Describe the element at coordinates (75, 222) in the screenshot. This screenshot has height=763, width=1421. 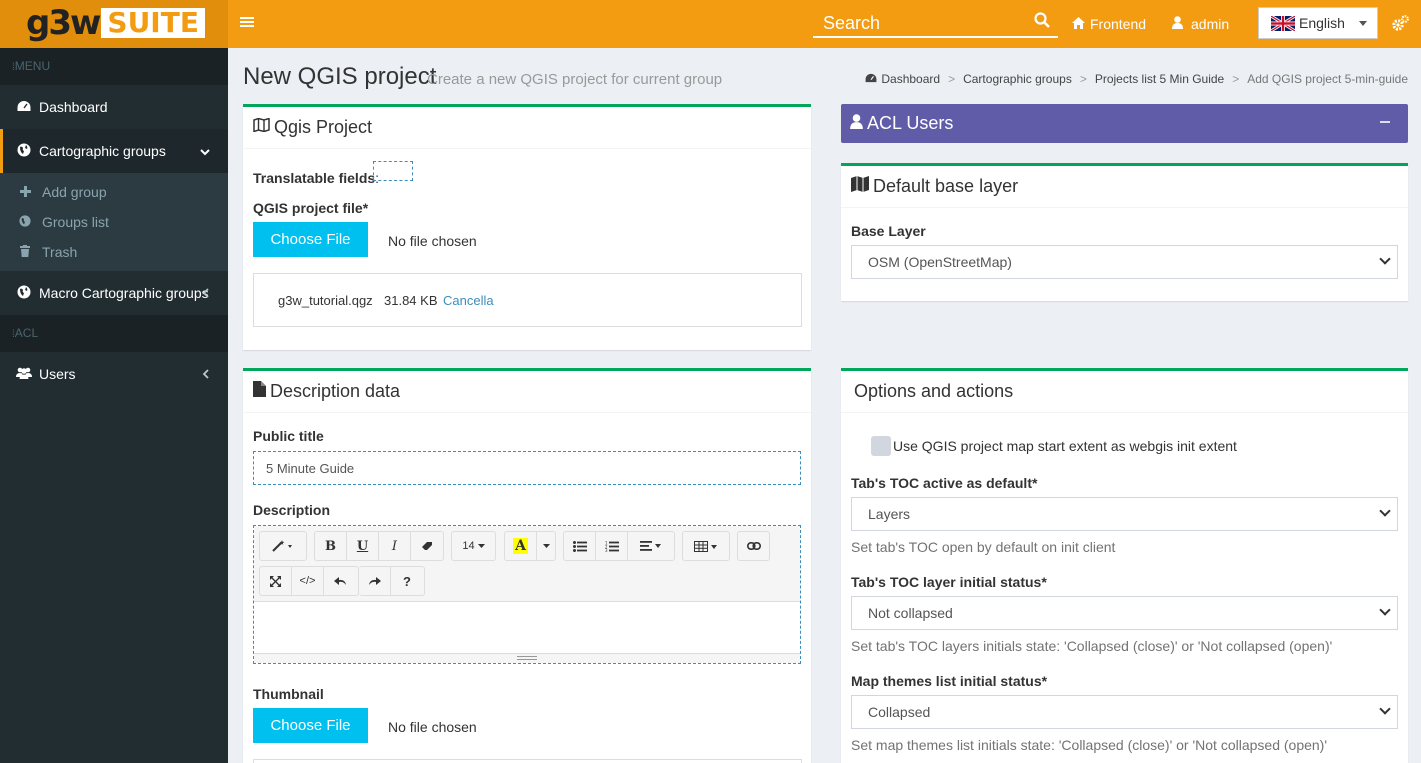
I see `sidebar-subitem-label: Groups list` at that location.